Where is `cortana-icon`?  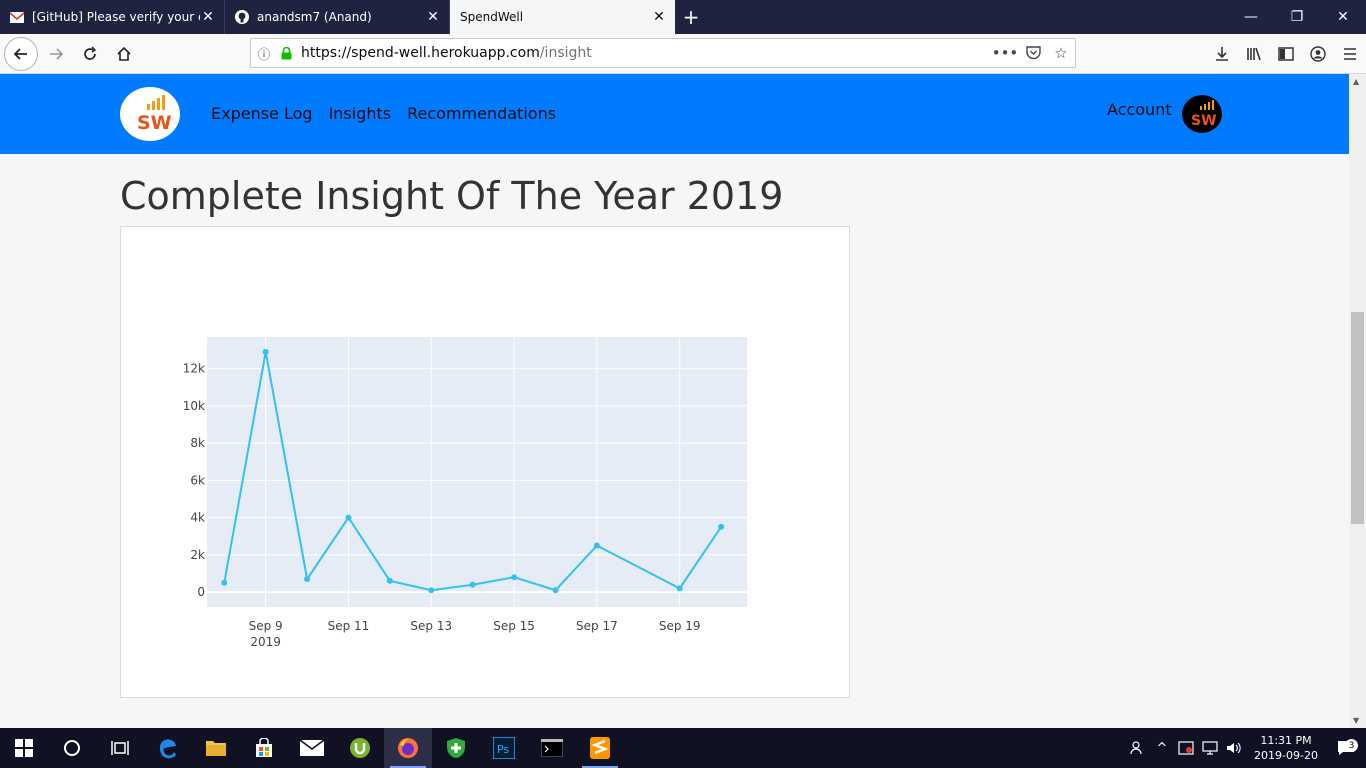 cortana-icon is located at coordinates (72, 748).